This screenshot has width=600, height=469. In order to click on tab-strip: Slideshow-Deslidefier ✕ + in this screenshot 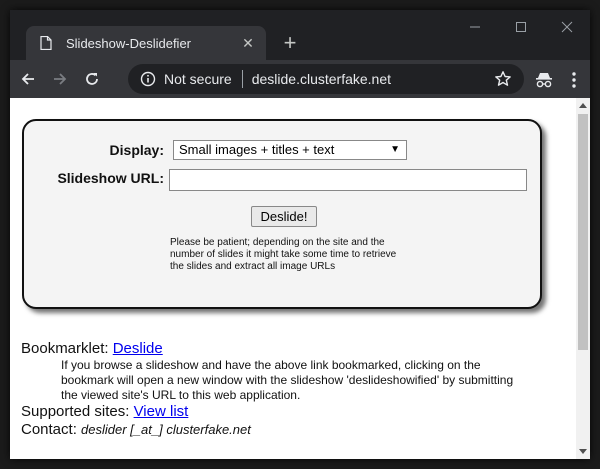, I will do `click(300, 35)`.